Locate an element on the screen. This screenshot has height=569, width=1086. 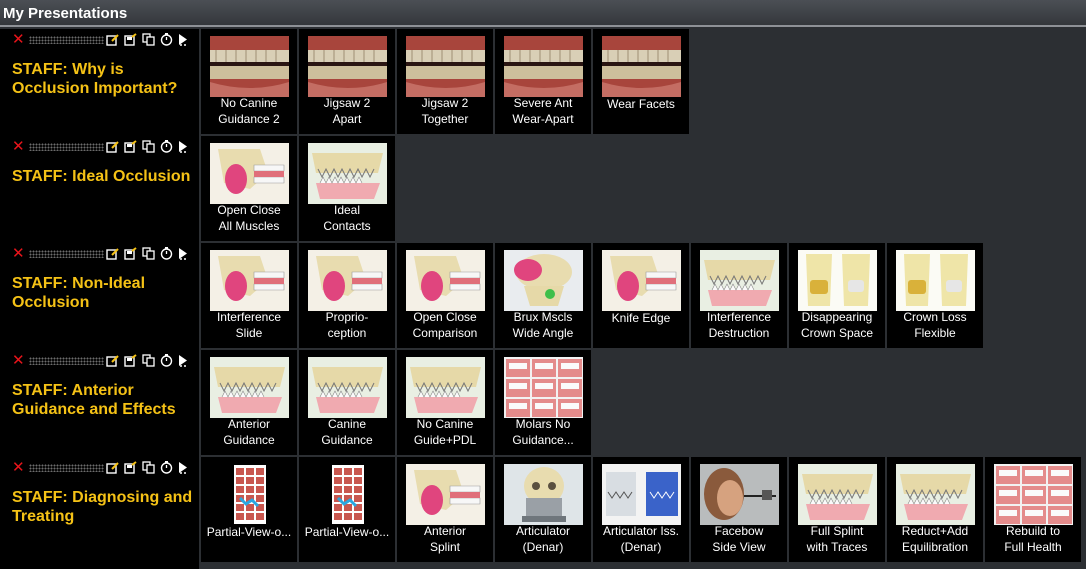
slide-tile: Articulator Iss. (Denar) is located at coordinates (641, 509).